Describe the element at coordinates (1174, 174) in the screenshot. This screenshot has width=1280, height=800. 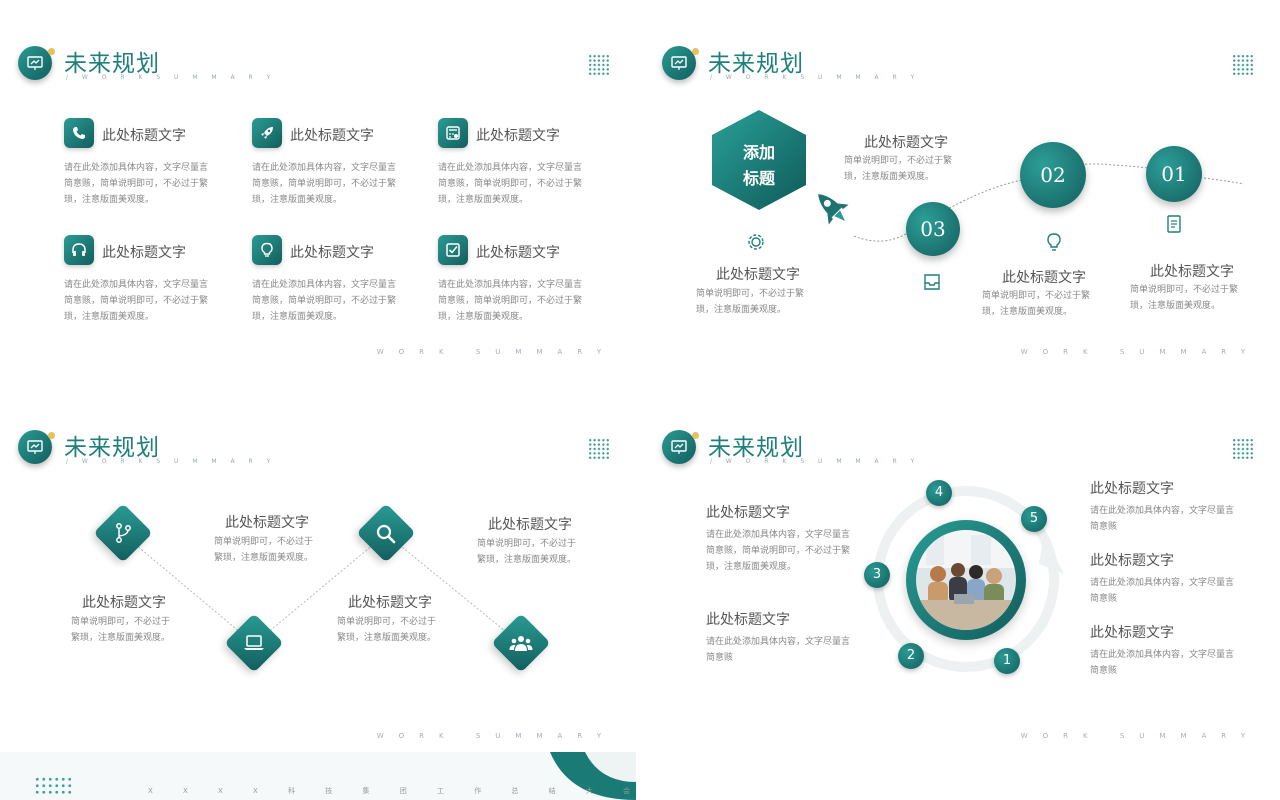
I see `step-circle-01: 01` at that location.